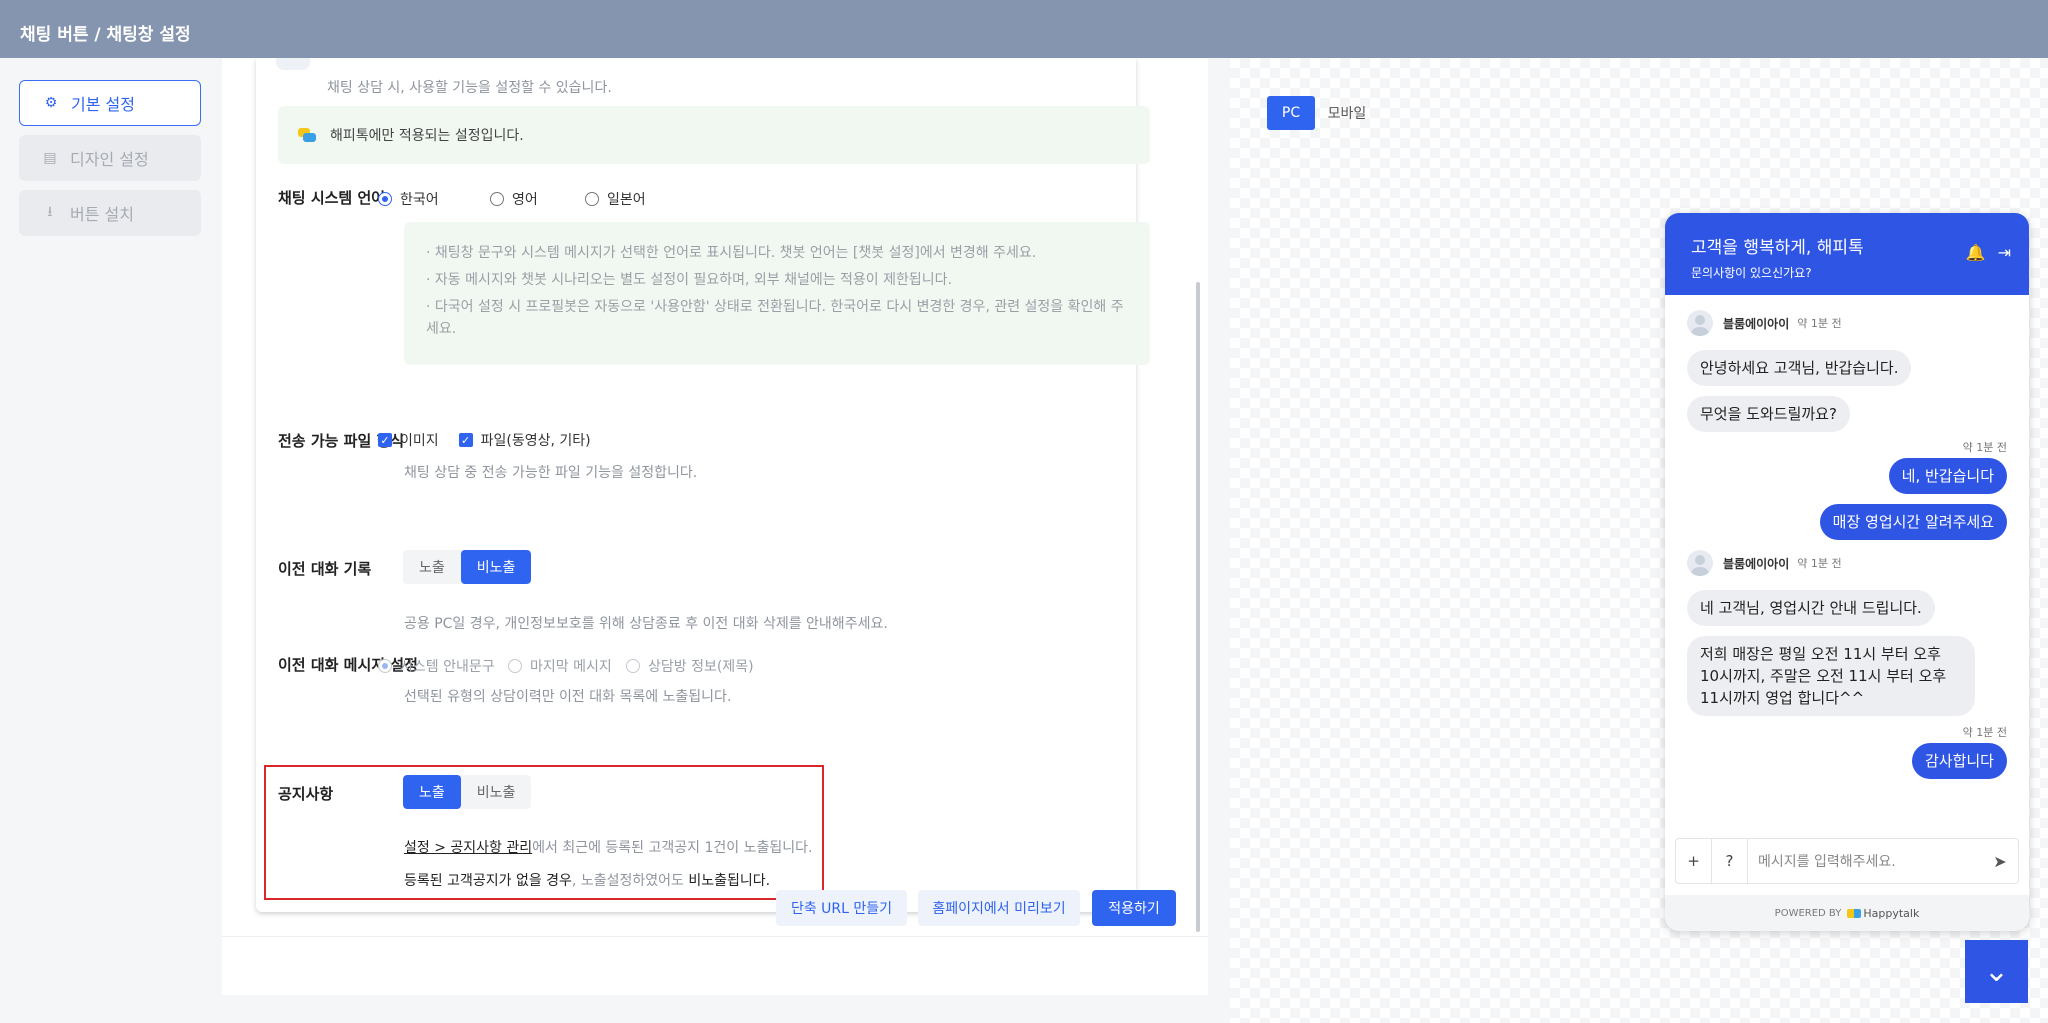  I want to click on file-types-description: 채팅 상담 중 전송 가능한 파일 기능을 설정합니다., so click(551, 473).